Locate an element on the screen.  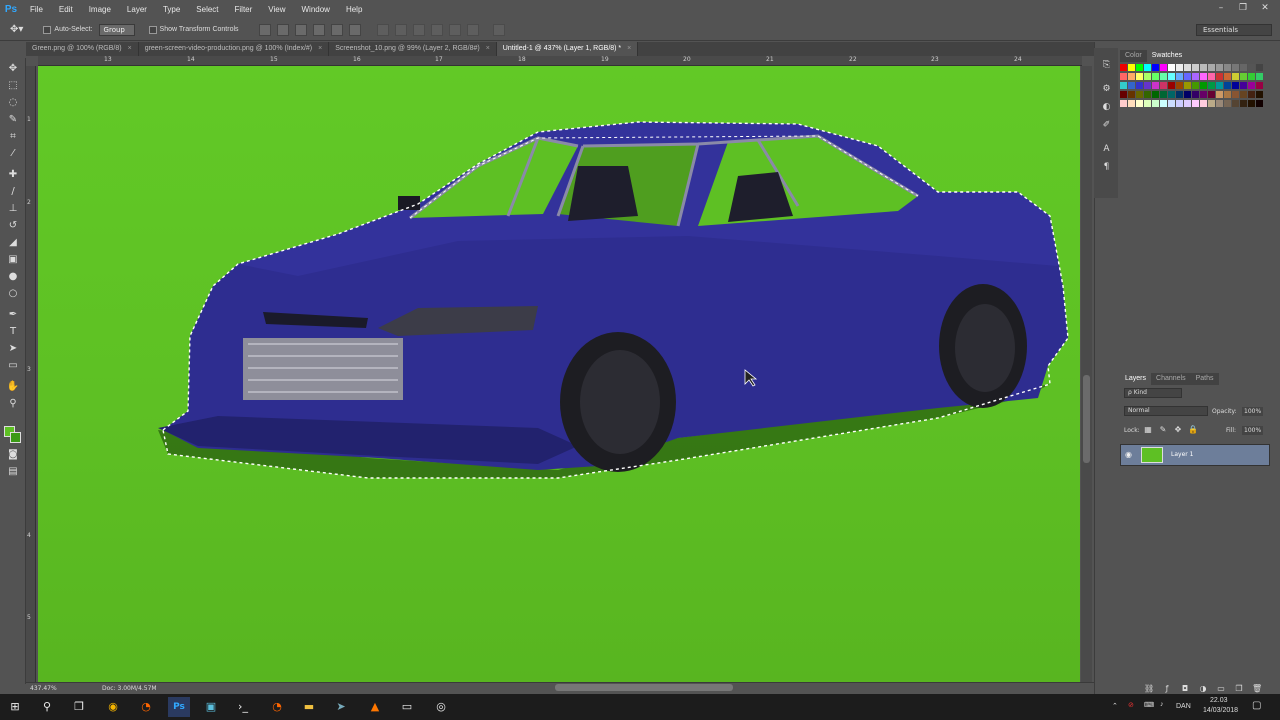
menu-image: Image is located at coordinates (100, 9).